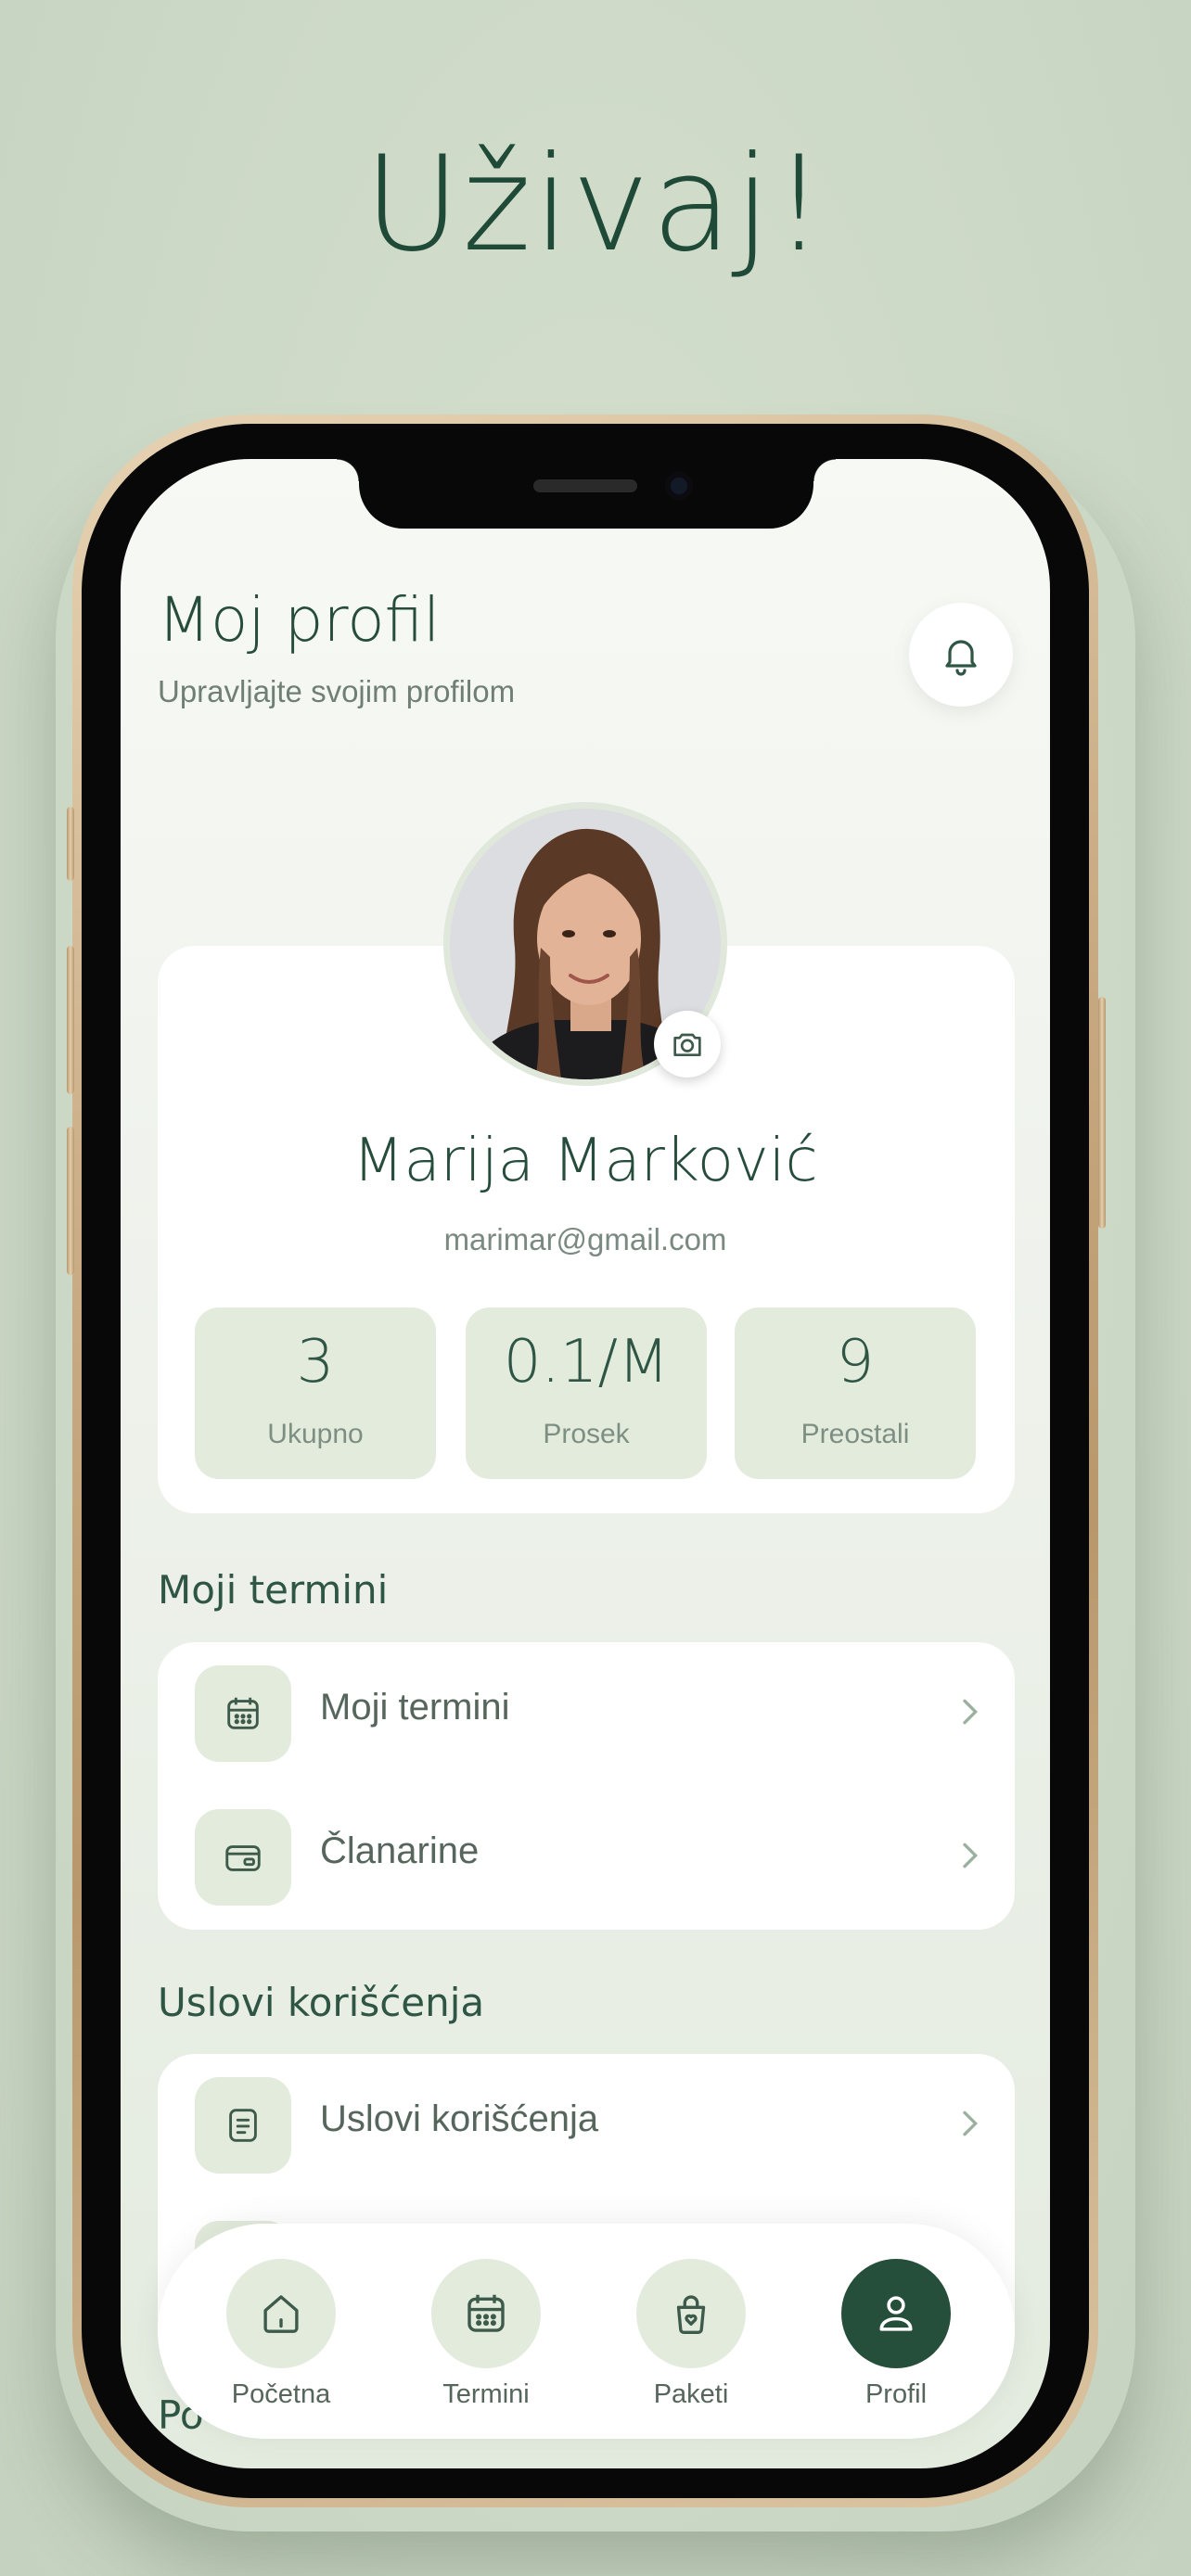 This screenshot has width=1191, height=2576. What do you see at coordinates (315, 1434) in the screenshot?
I see `stat-label: Ukupno` at bounding box center [315, 1434].